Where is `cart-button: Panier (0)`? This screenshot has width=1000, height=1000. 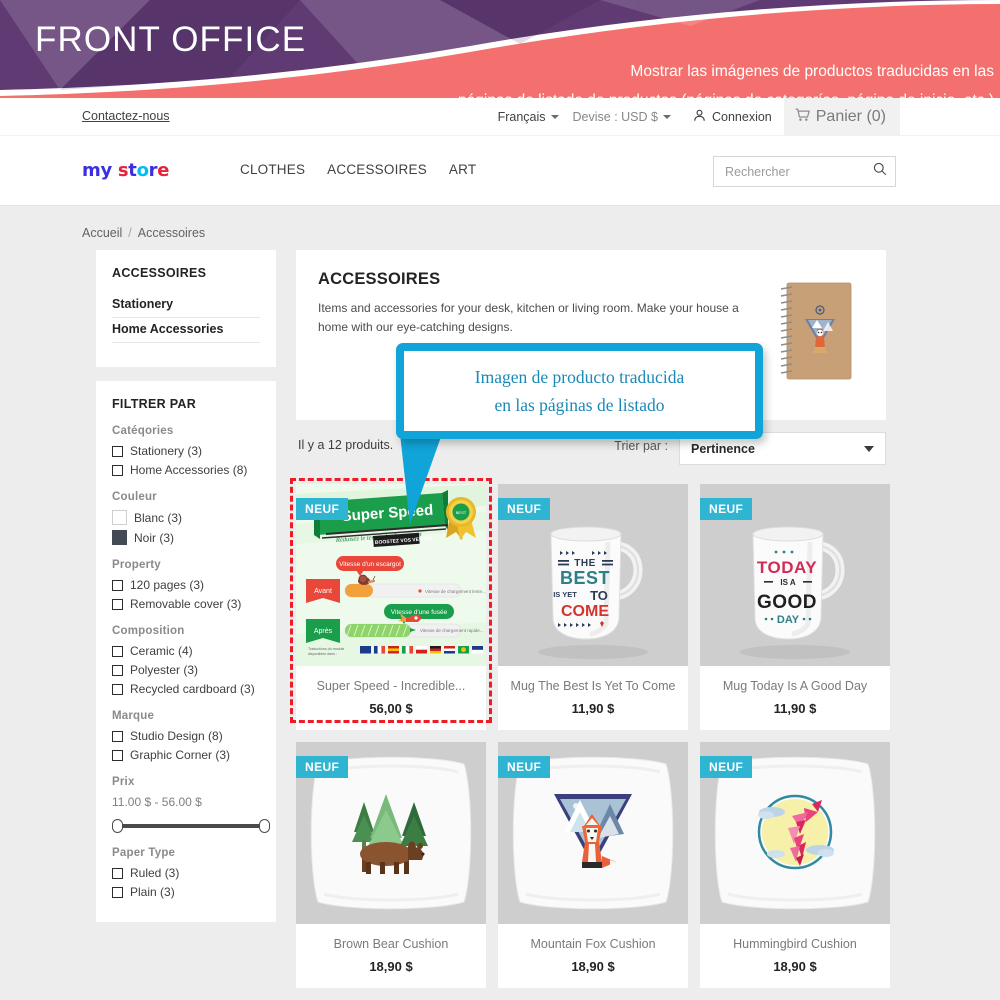 cart-button: Panier (0) is located at coordinates (841, 117).